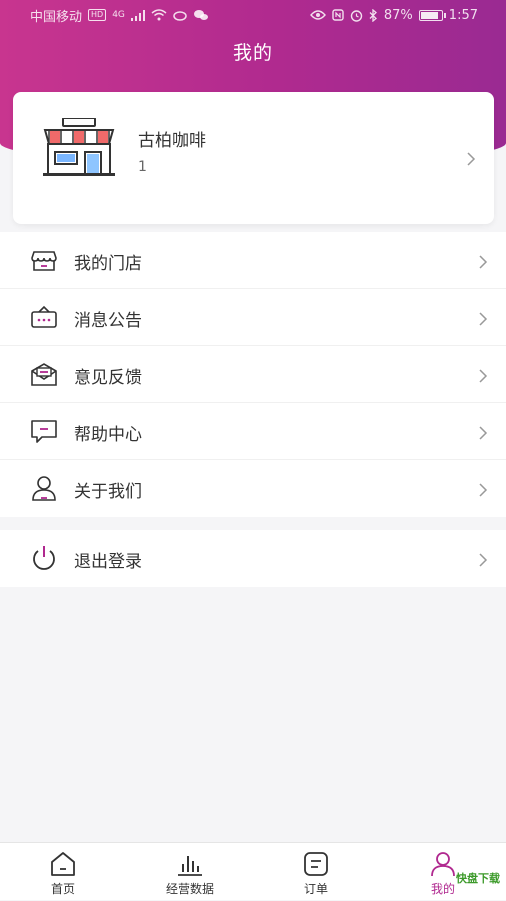 Image resolution: width=506 pixels, height=901 pixels. What do you see at coordinates (338, 15) in the screenshot?
I see `nfc-icon` at bounding box center [338, 15].